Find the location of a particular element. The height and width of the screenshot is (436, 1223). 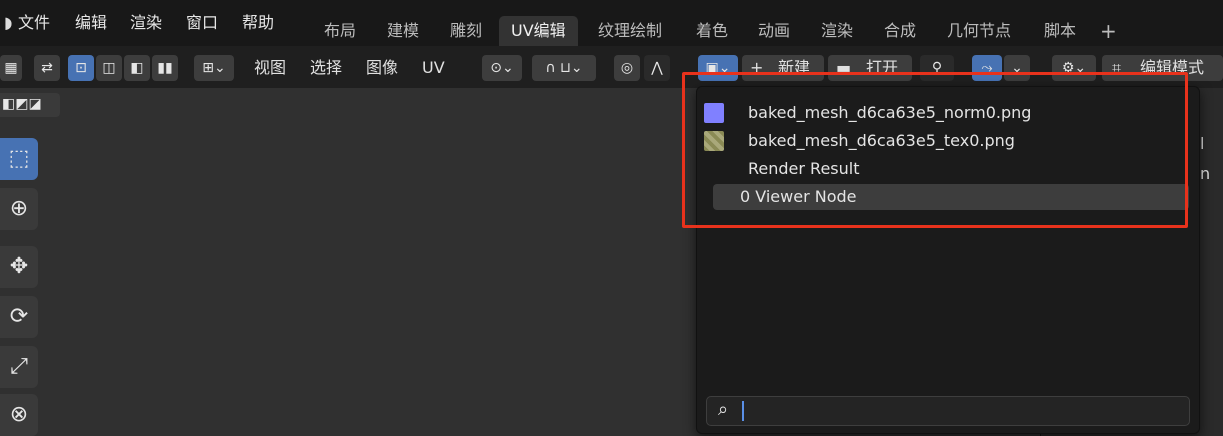

rotate-tool-icon: ⟳ is located at coordinates (19, 317).